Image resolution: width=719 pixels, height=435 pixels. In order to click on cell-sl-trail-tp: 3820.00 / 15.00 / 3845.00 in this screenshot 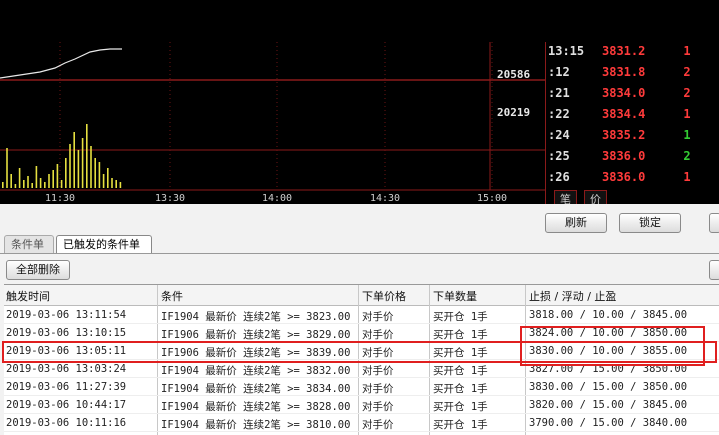, I will do `click(608, 405)`.